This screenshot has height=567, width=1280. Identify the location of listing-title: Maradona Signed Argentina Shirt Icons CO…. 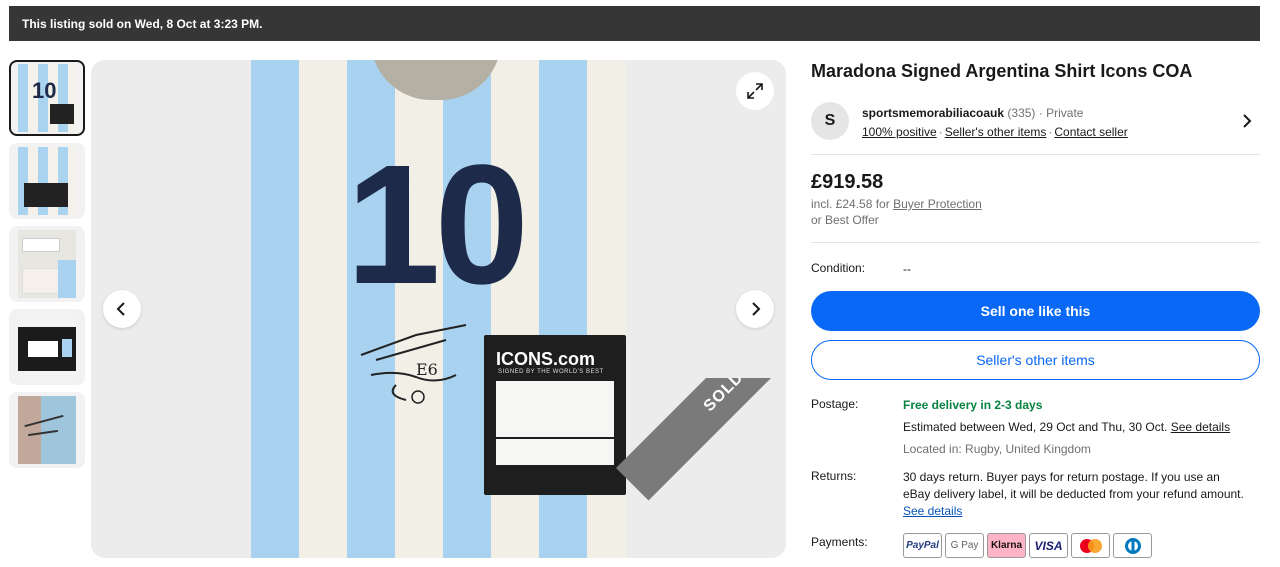
(1002, 71).